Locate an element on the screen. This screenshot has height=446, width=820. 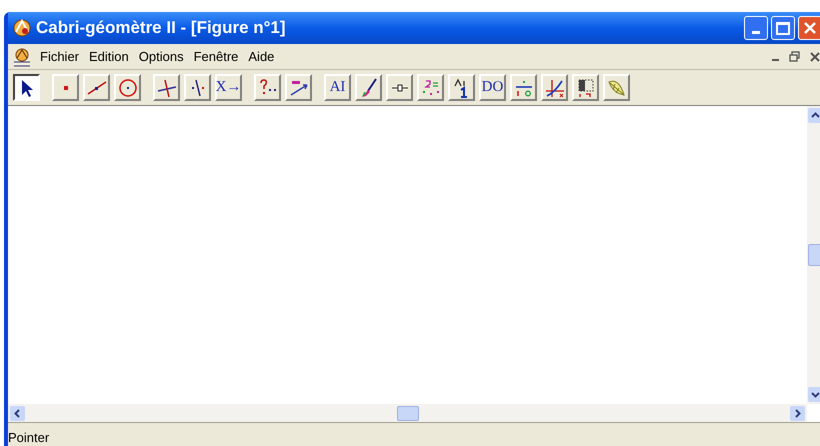
axes-graph-icon is located at coordinates (554, 88).